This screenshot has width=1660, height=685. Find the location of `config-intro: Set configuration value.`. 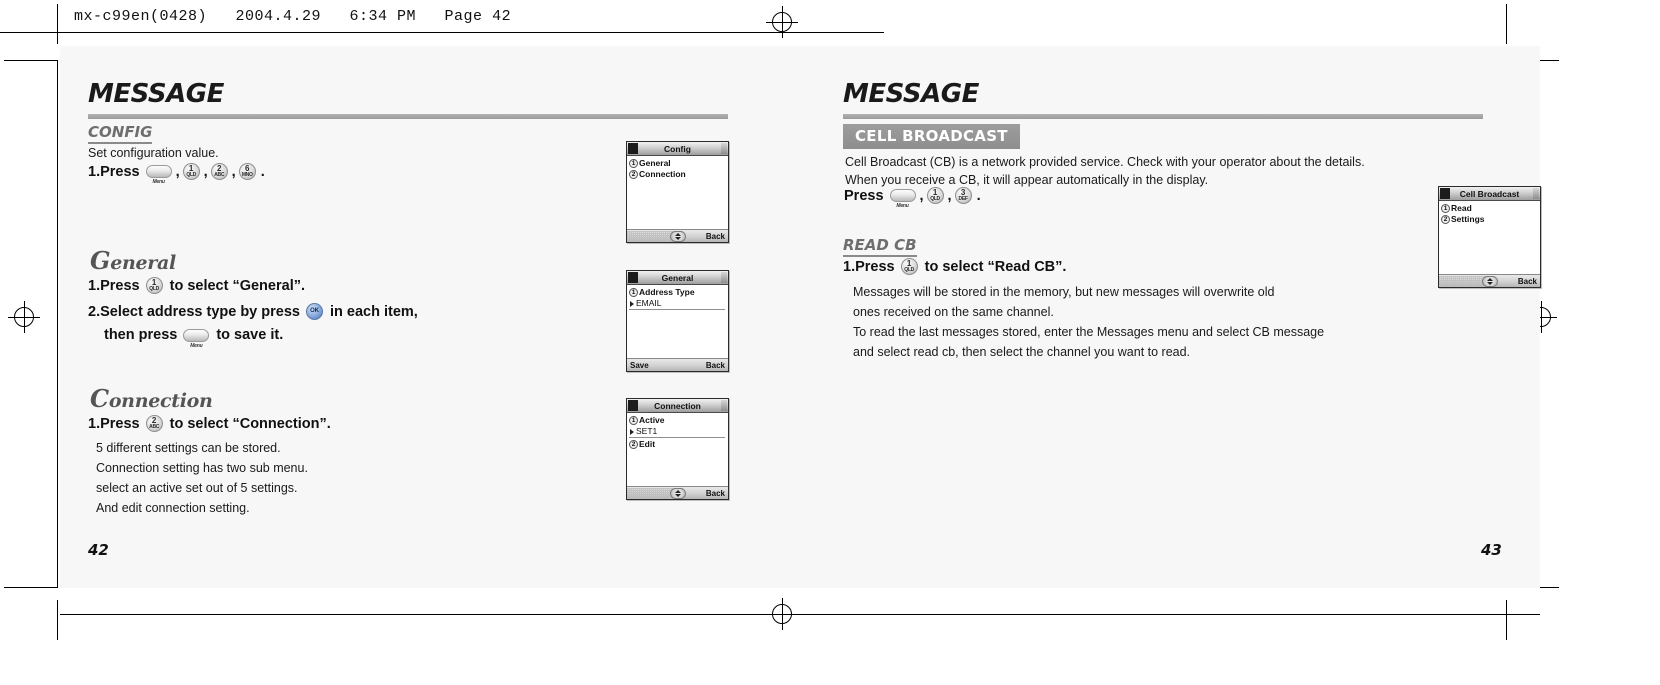

config-intro: Set configuration value. is located at coordinates (153, 153).